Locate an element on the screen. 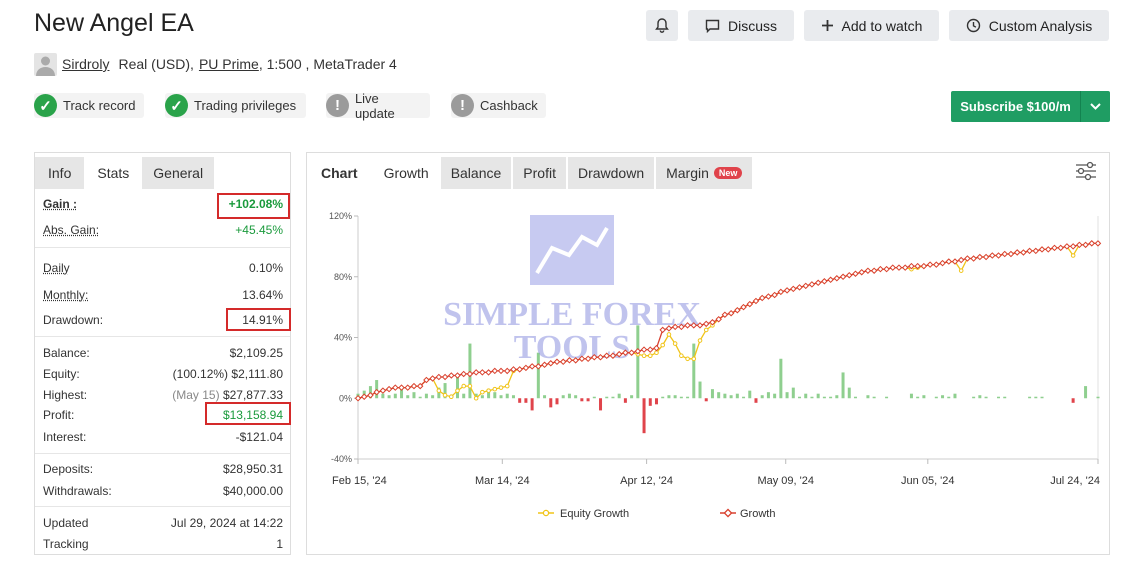  highest-value: $27,877.33 is located at coordinates (252, 395).